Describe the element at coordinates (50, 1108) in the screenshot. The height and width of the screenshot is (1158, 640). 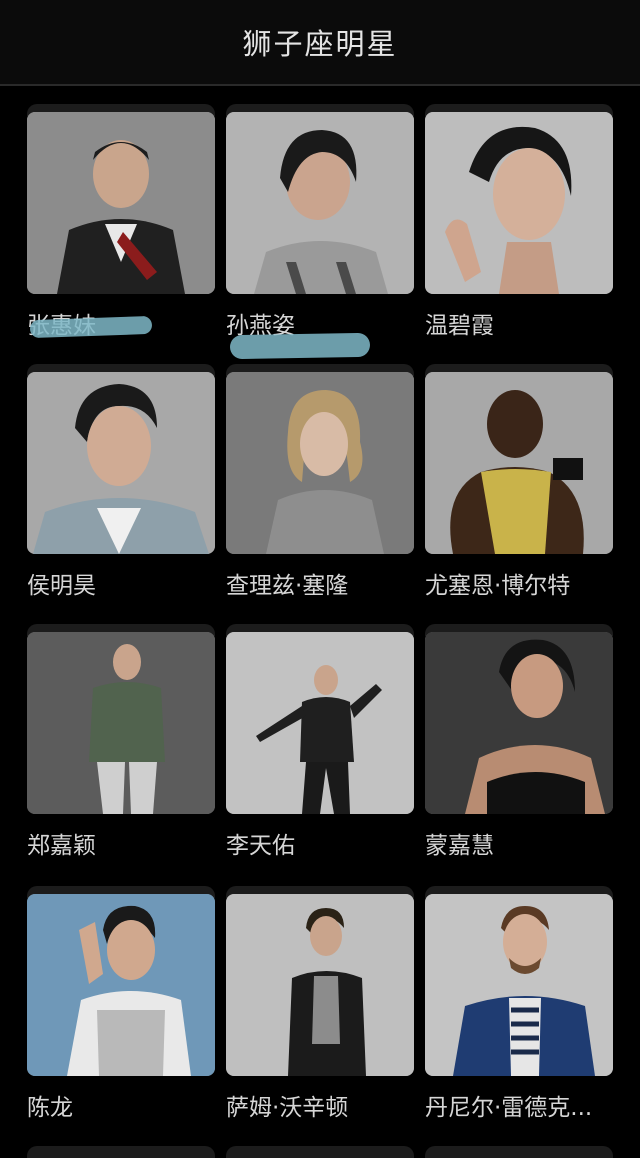
I see `celebrity-name: 陈龙` at that location.